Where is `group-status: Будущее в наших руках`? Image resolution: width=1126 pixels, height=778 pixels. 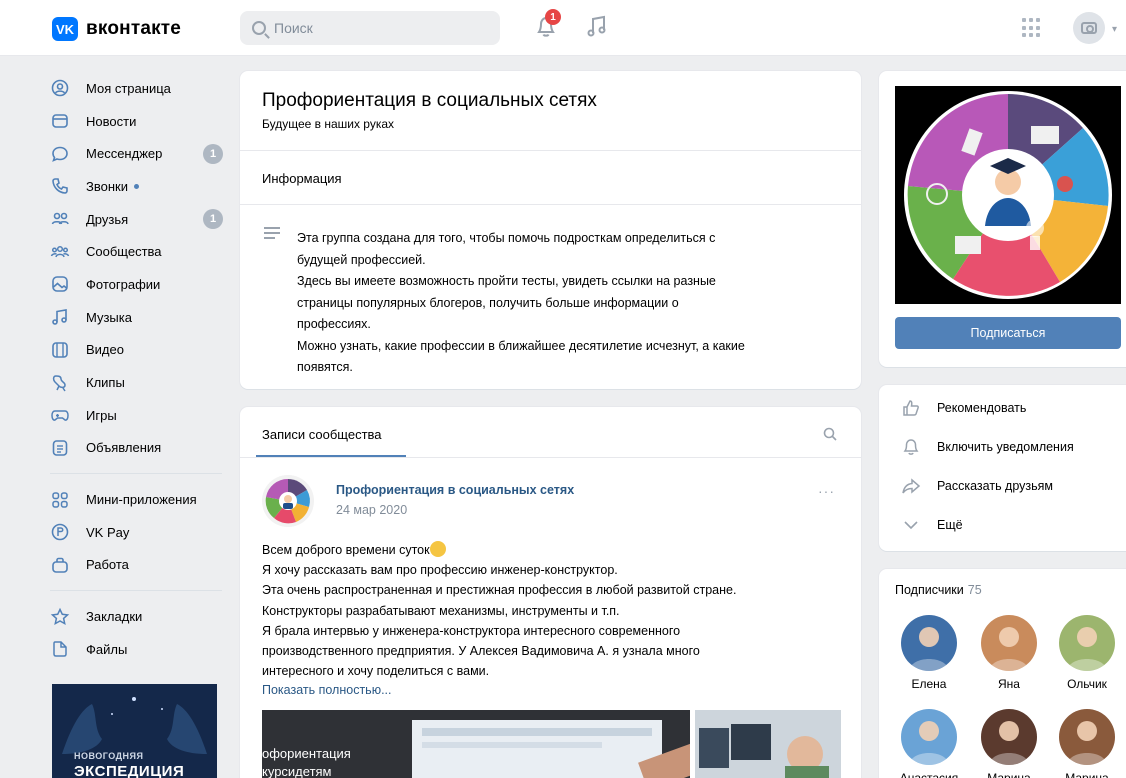 group-status: Будущее в наших руках is located at coordinates (328, 124).